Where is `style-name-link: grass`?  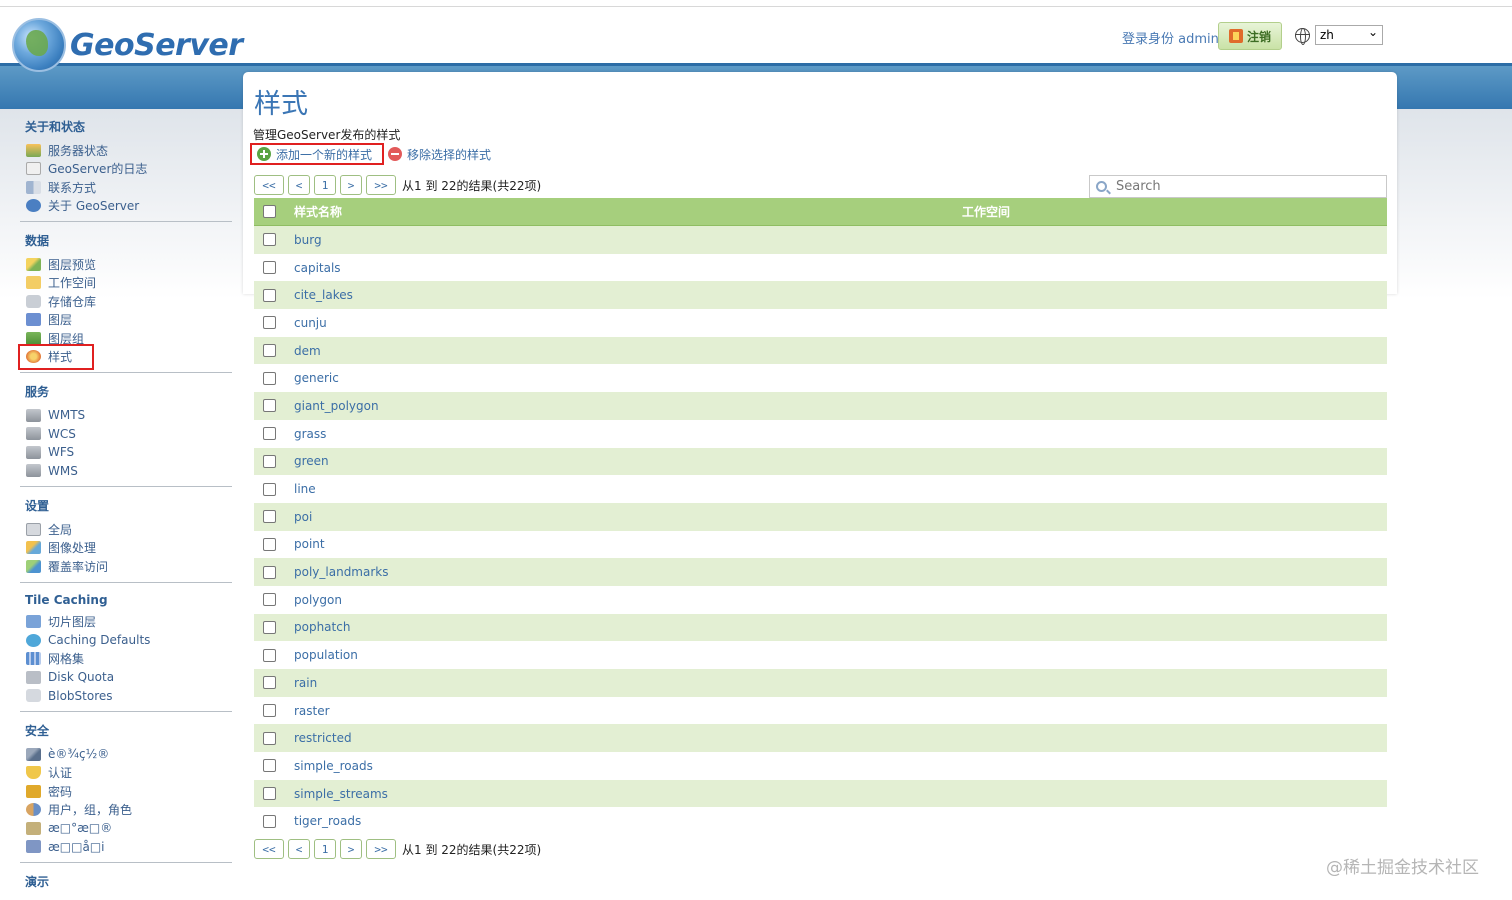 style-name-link: grass is located at coordinates (310, 434).